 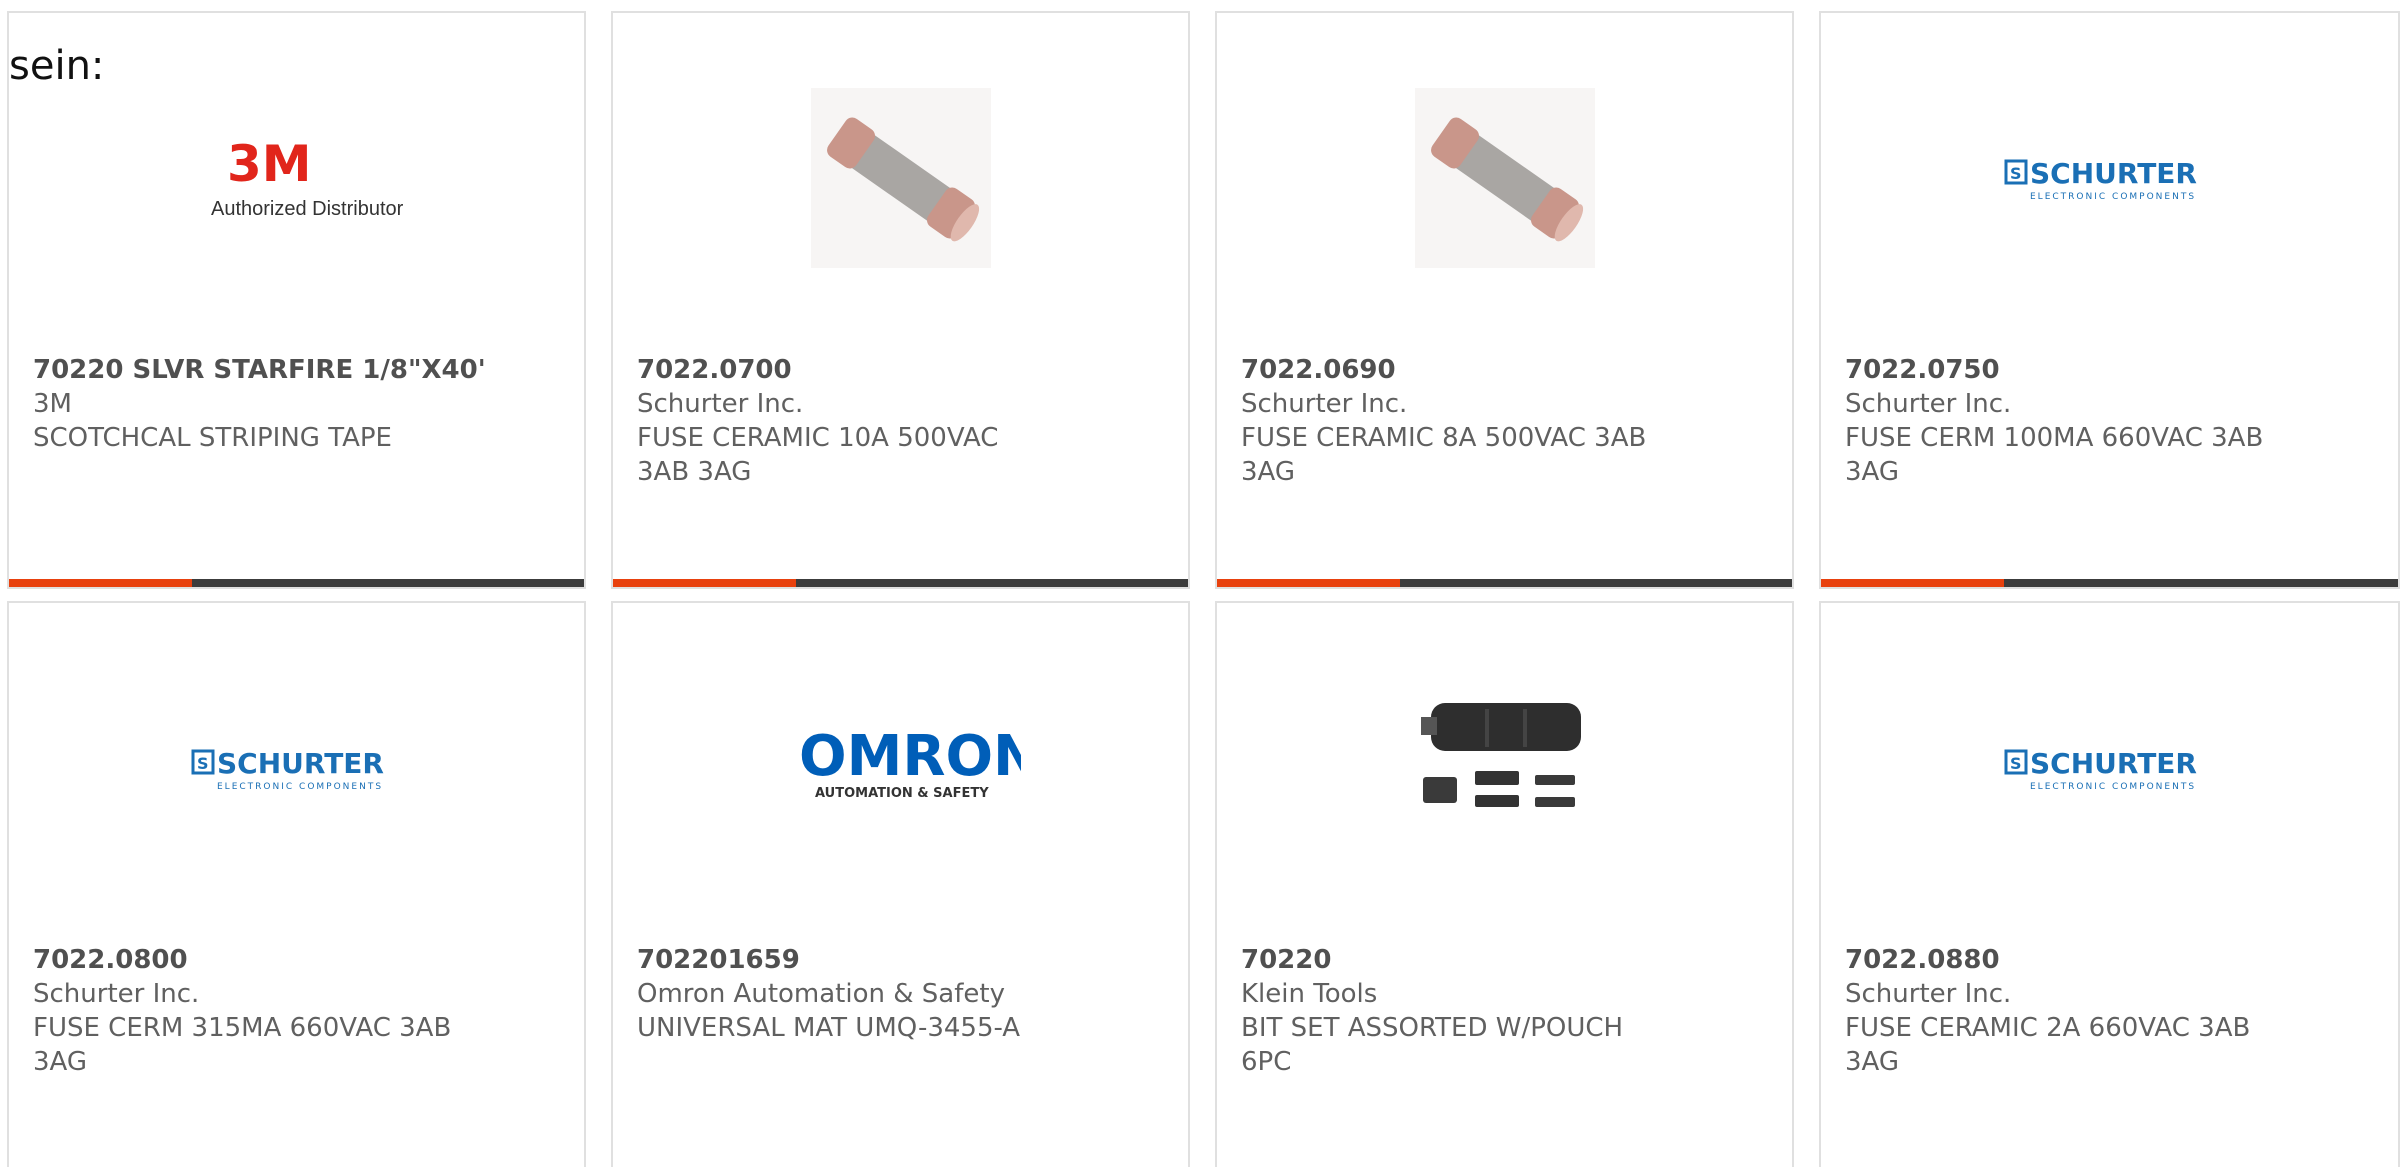 I want to click on svg-text: 3M, so click(x=269, y=164).